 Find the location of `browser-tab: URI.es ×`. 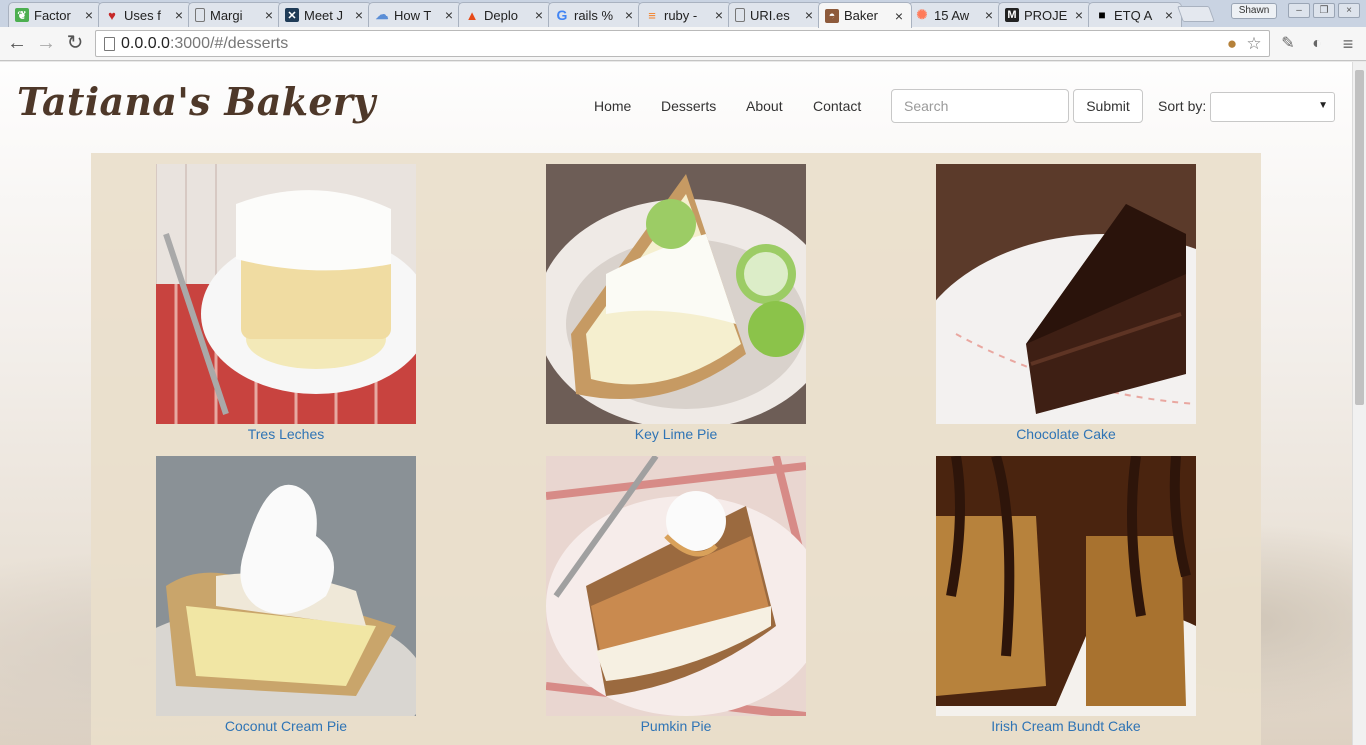

browser-tab: URI.es × is located at coordinates (775, 14).